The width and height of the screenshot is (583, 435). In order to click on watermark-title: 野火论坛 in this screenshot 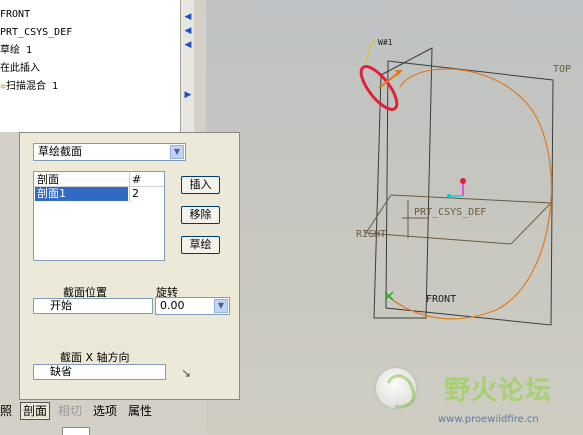, I will do `click(498, 391)`.